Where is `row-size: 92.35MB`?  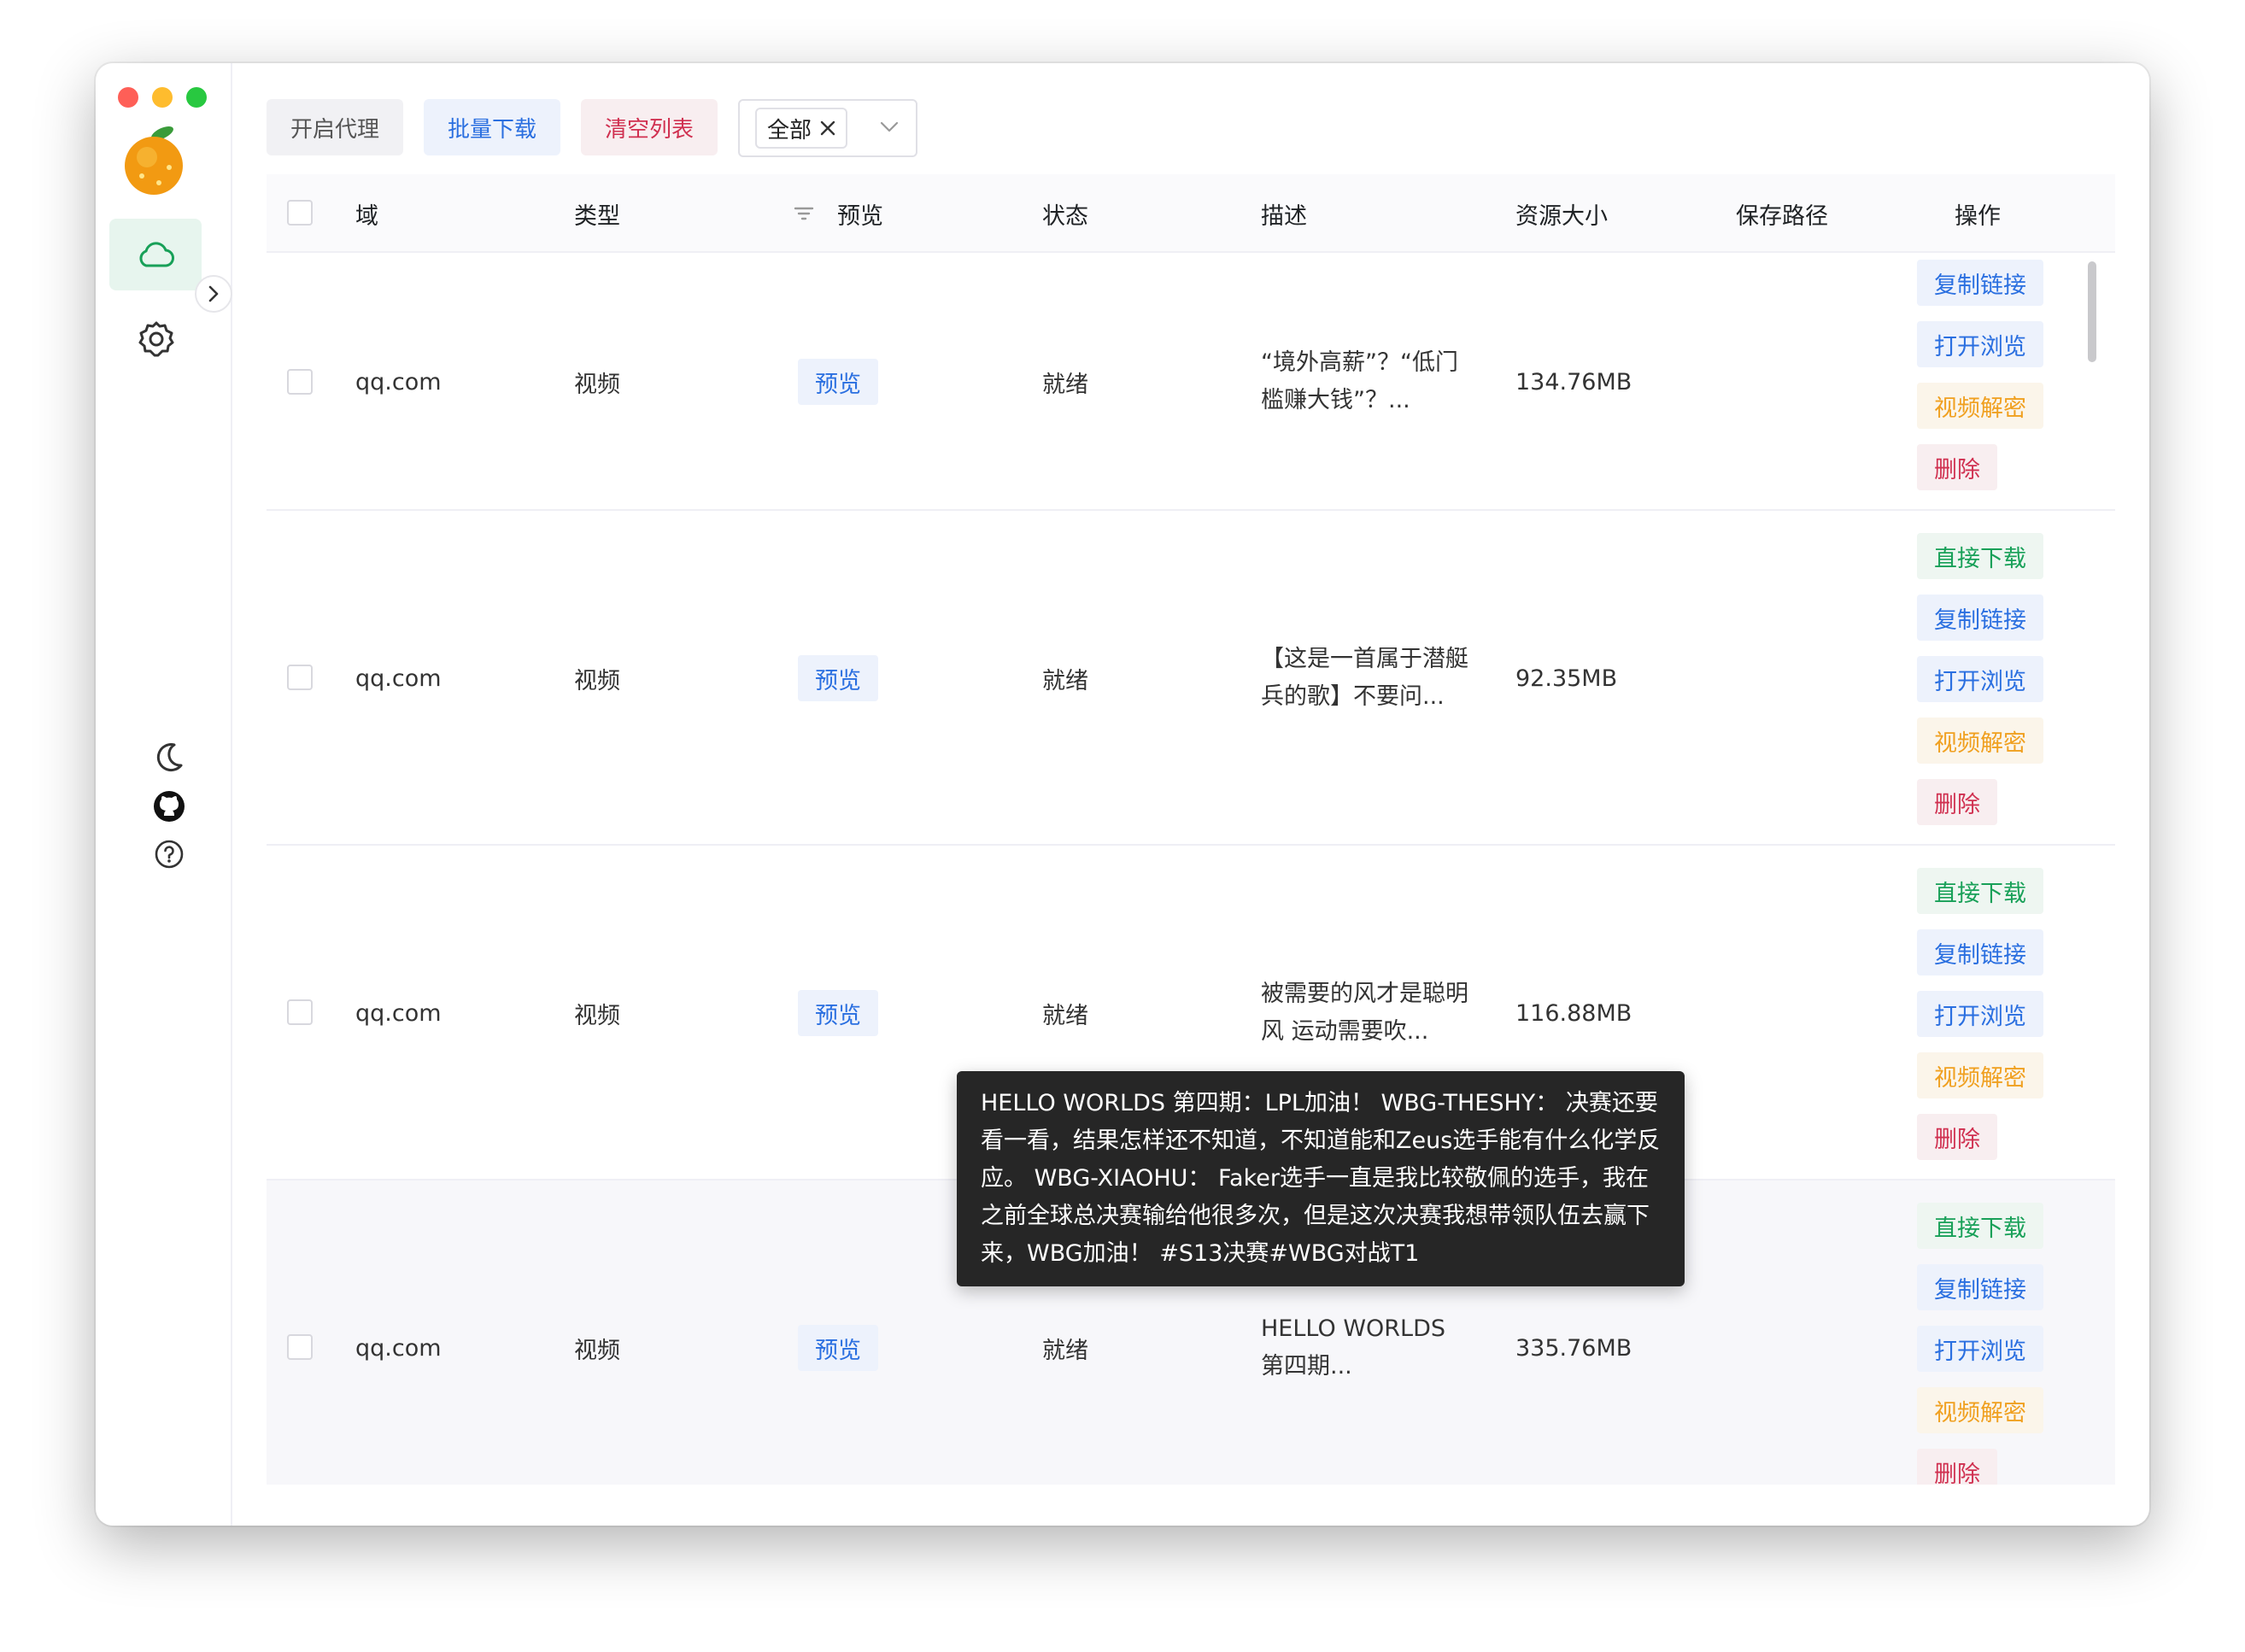 row-size: 92.35MB is located at coordinates (1566, 678).